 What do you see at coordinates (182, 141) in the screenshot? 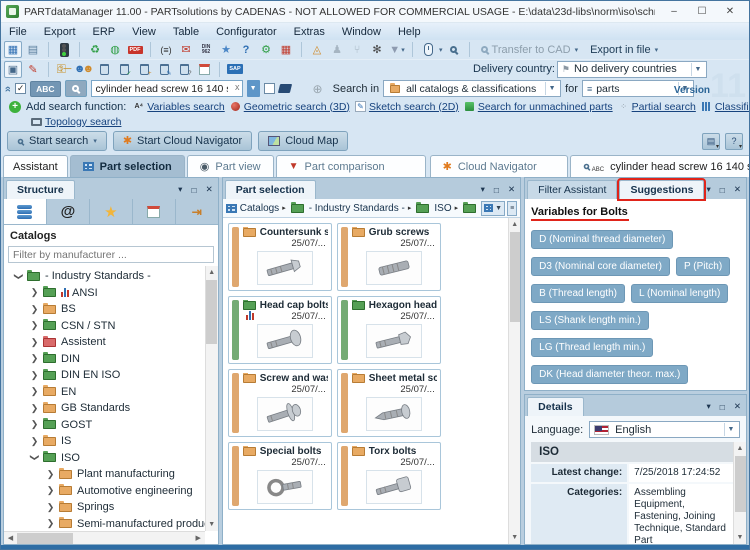
I see `start-cloud-navigator-button: ✱ Start Cloud Navigator` at bounding box center [182, 141].